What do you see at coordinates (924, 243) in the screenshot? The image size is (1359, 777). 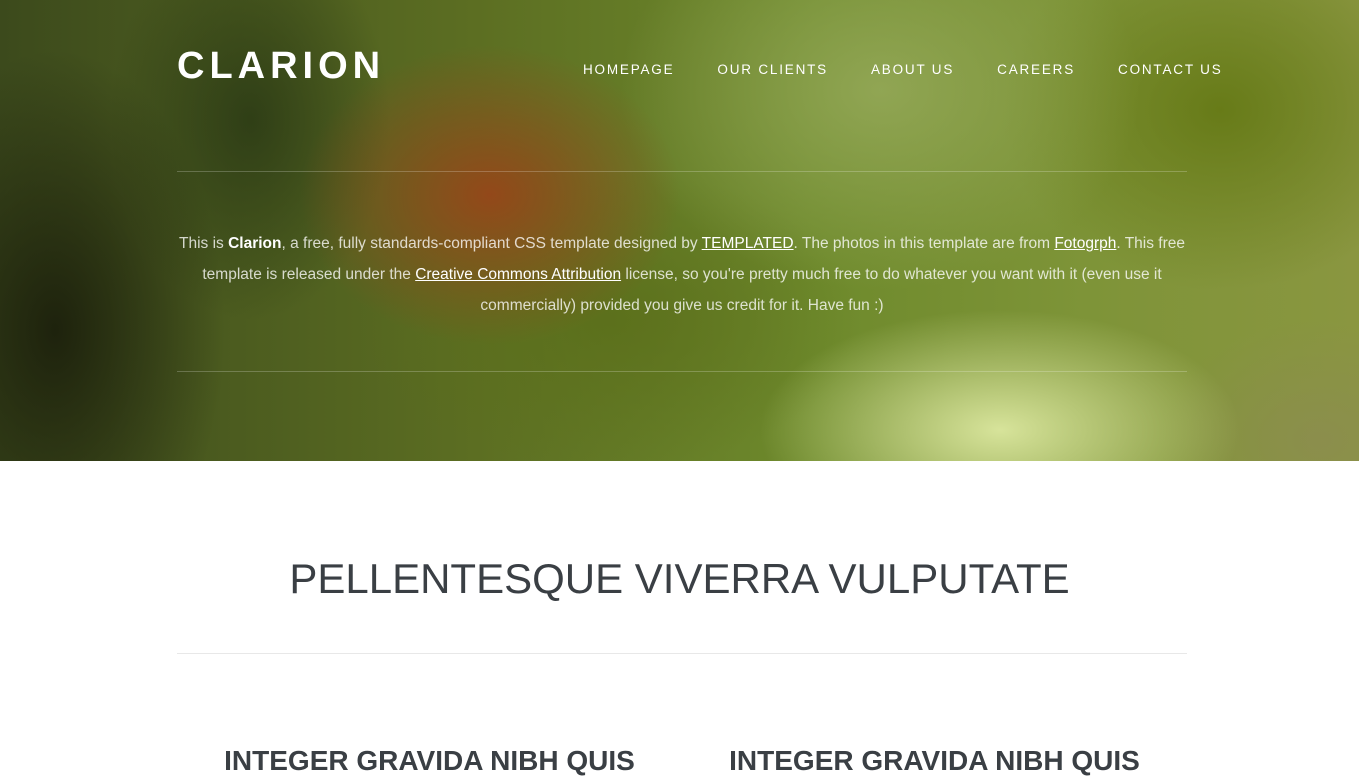 I see `intro-text-3: . The photos in this template are from` at bounding box center [924, 243].